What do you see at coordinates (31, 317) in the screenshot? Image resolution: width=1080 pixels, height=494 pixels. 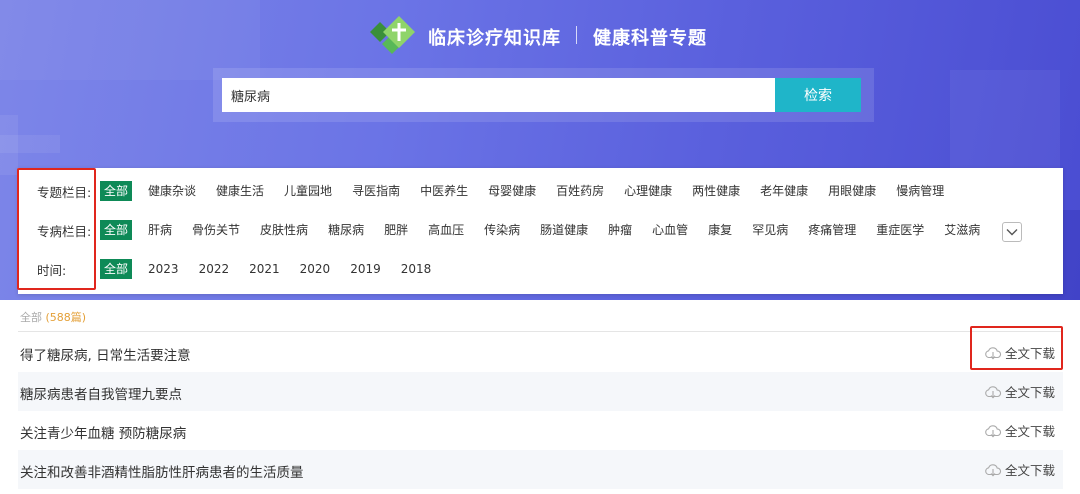 I see `result-scope: 全部` at bounding box center [31, 317].